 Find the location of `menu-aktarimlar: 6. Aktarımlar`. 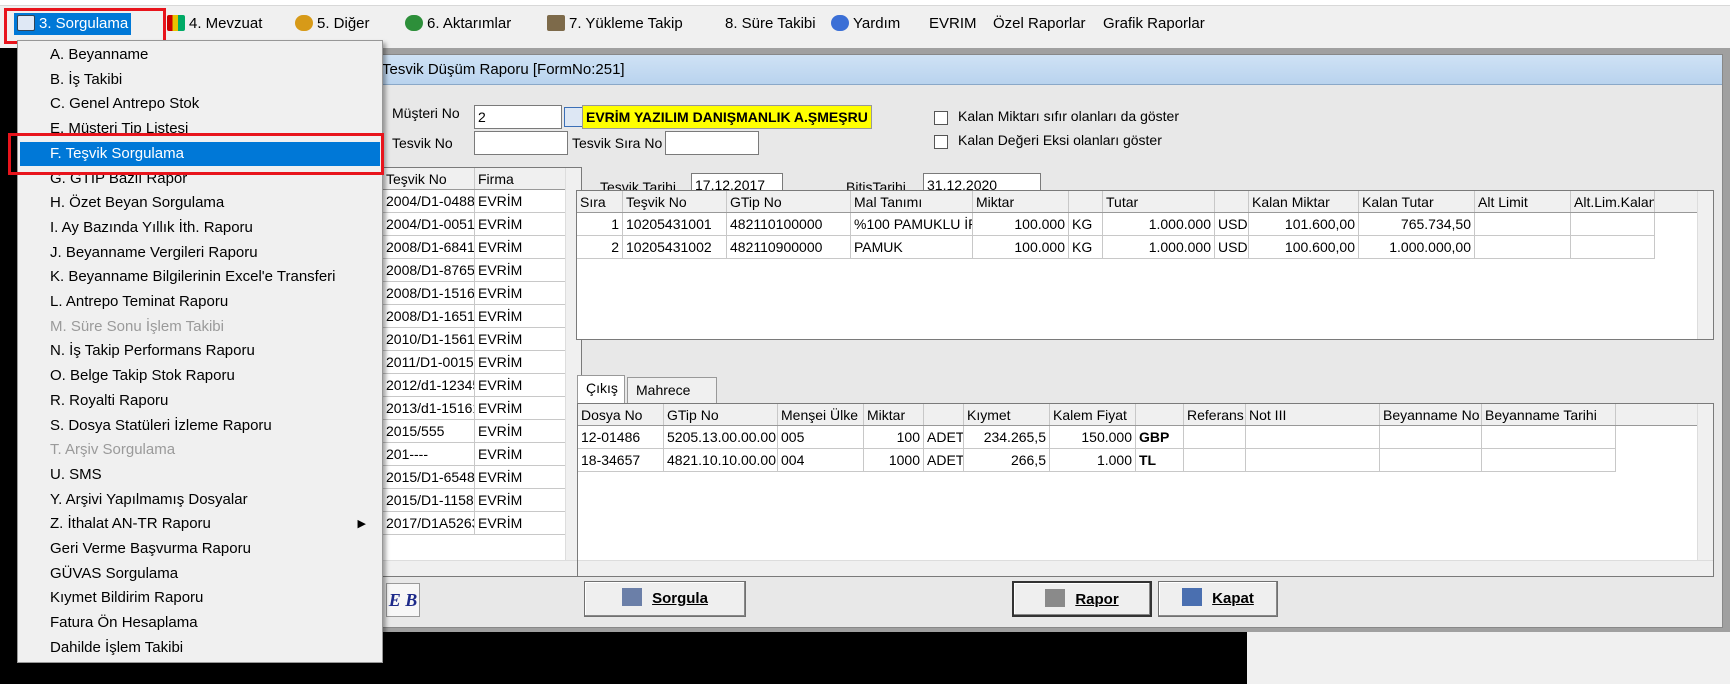

menu-aktarimlar: 6. Aktarımlar is located at coordinates (458, 24).